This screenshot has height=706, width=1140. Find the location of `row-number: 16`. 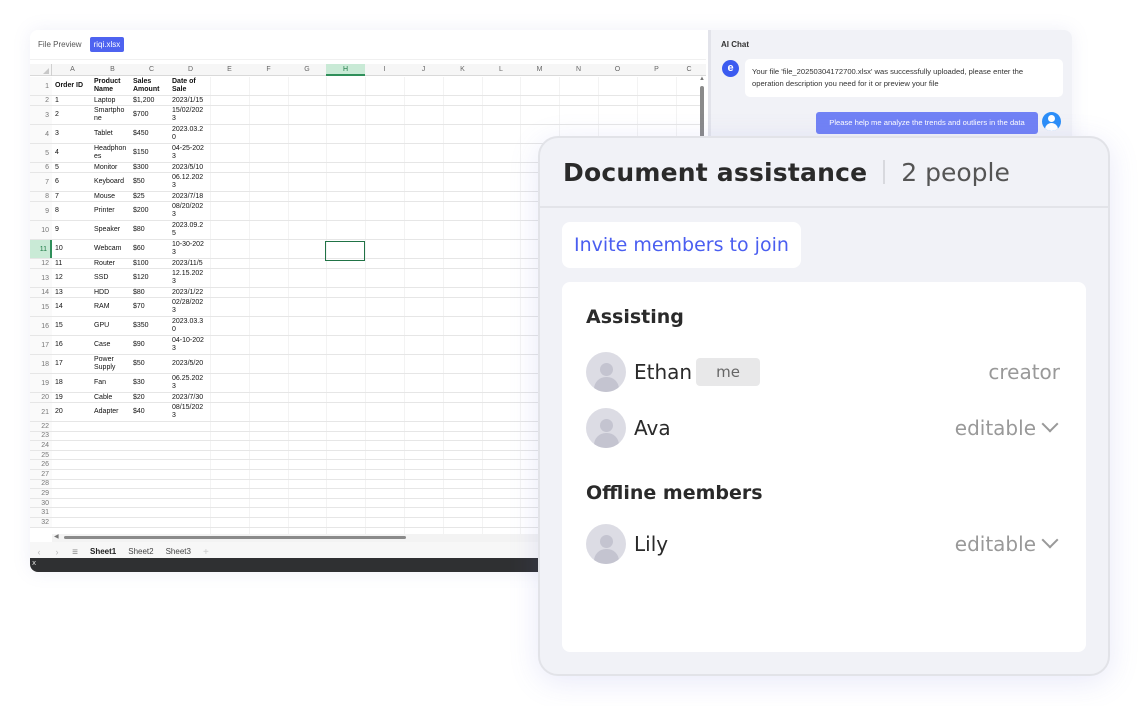

row-number: 16 is located at coordinates (41, 326).